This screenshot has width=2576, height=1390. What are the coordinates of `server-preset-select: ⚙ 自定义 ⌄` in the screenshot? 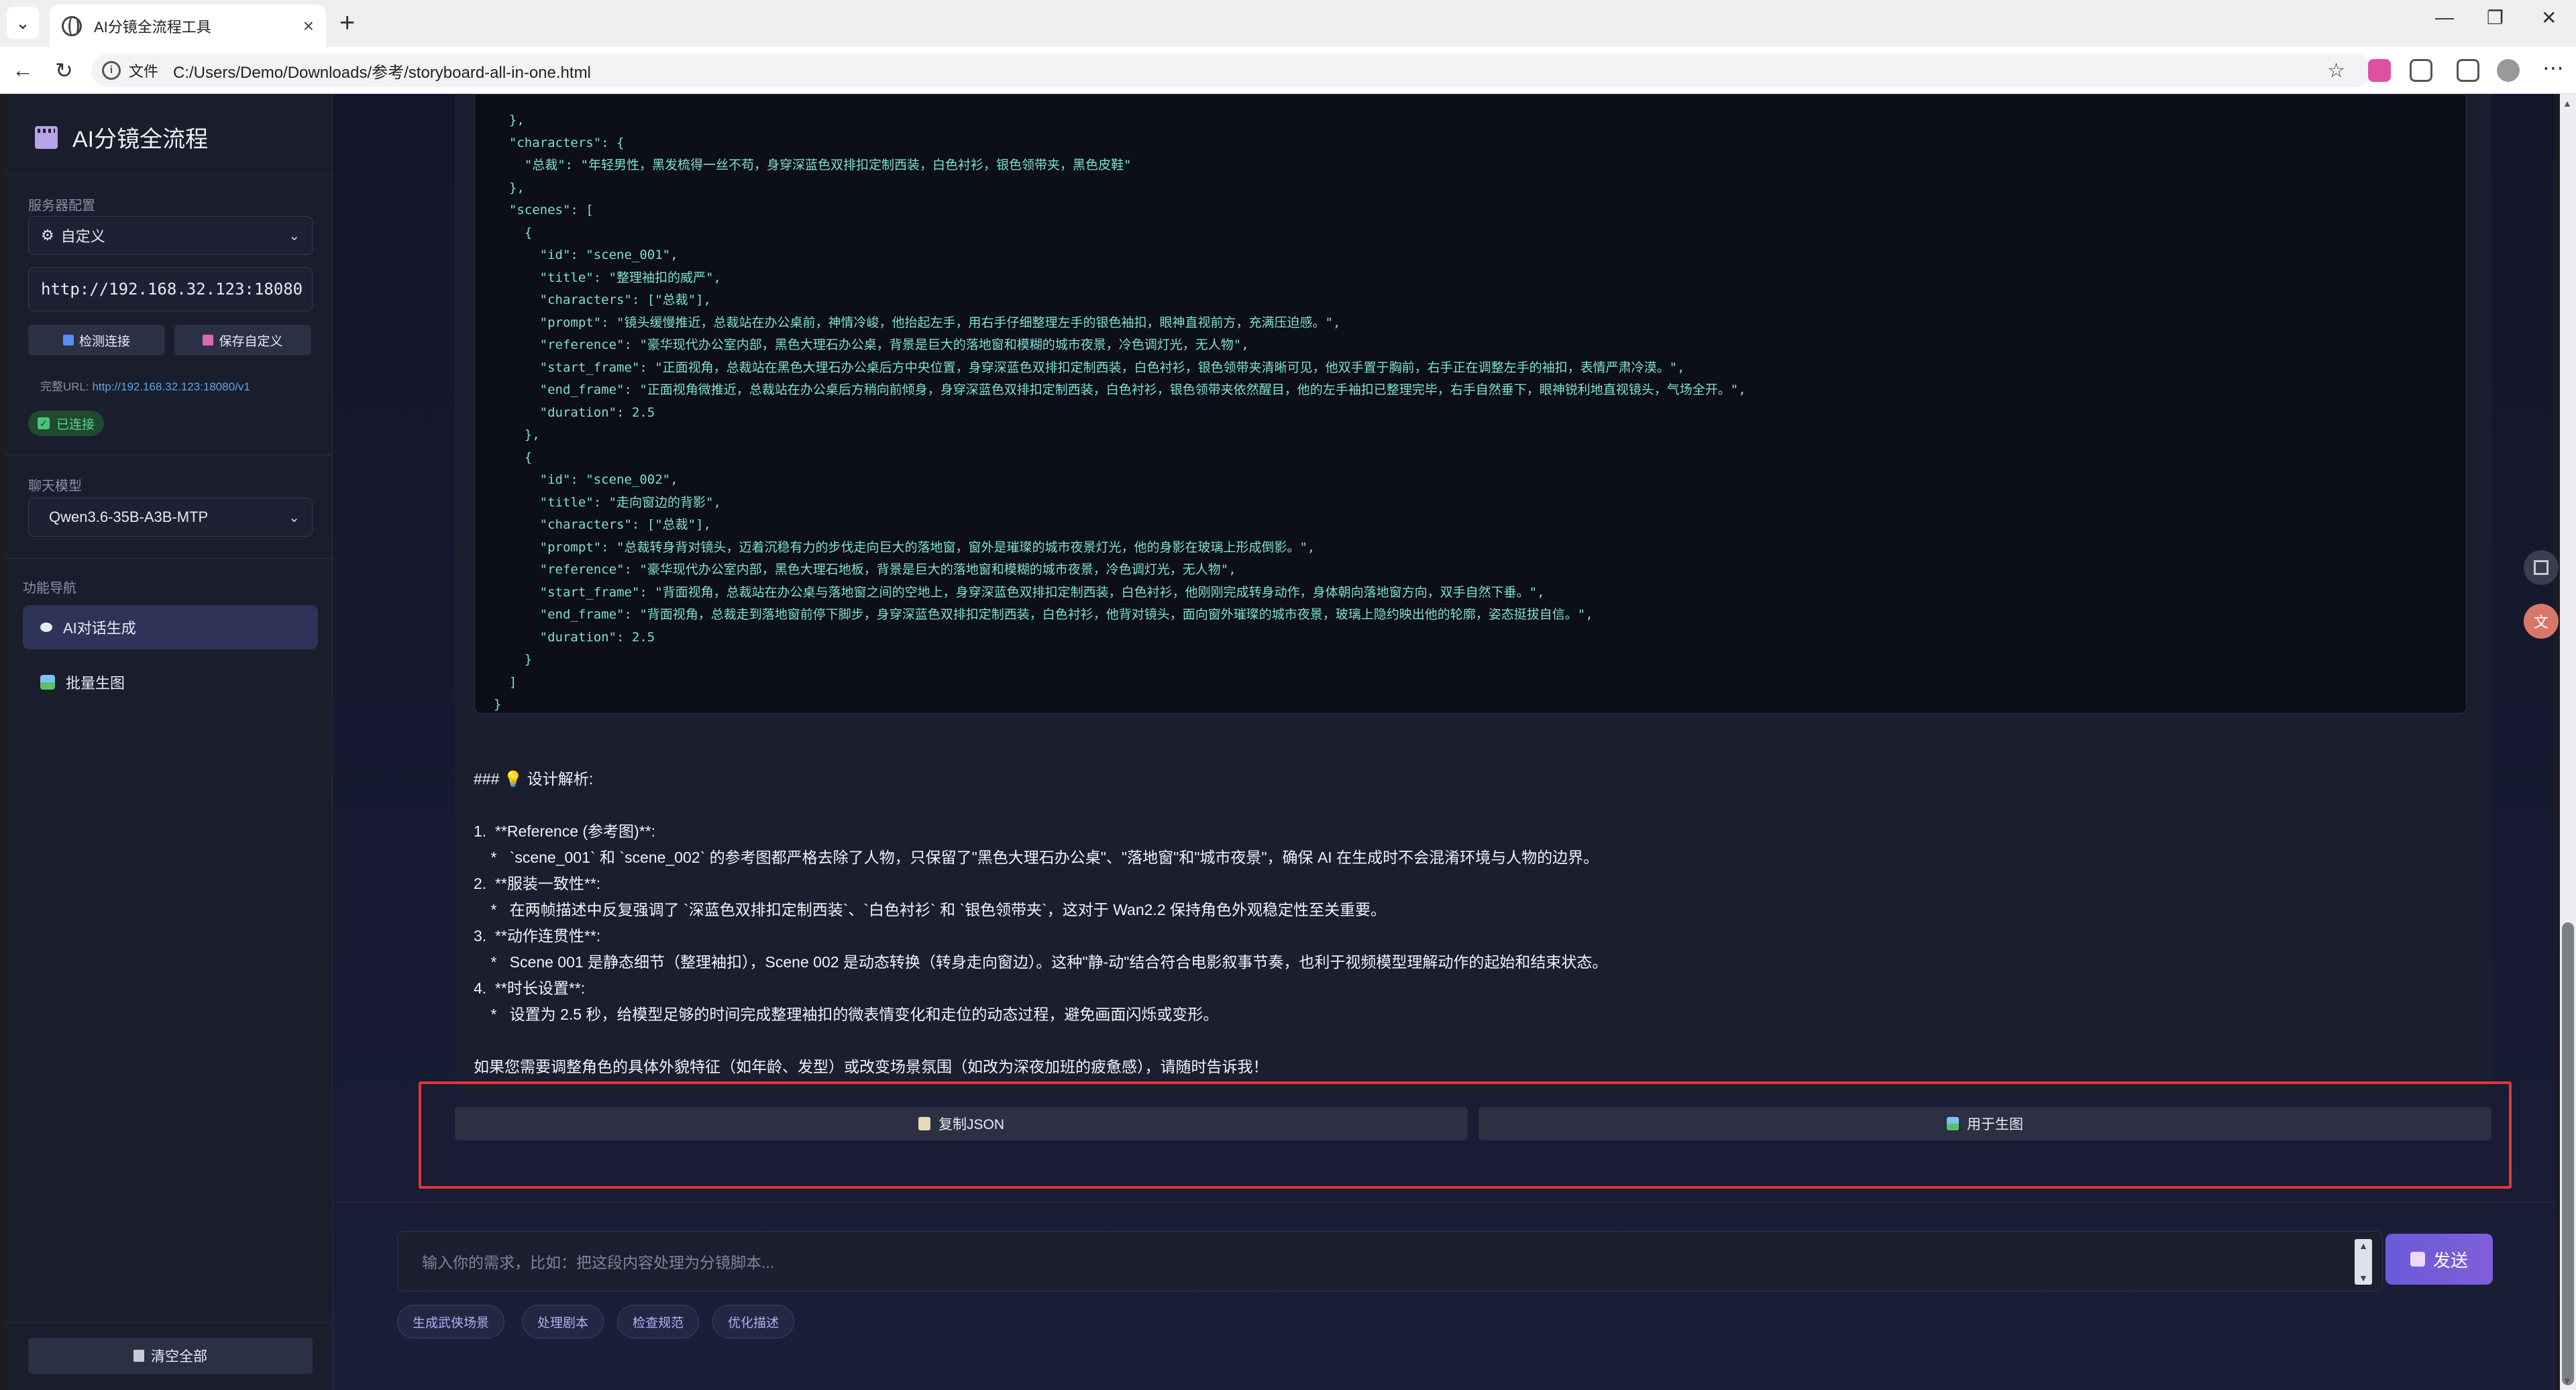 It's located at (170, 236).